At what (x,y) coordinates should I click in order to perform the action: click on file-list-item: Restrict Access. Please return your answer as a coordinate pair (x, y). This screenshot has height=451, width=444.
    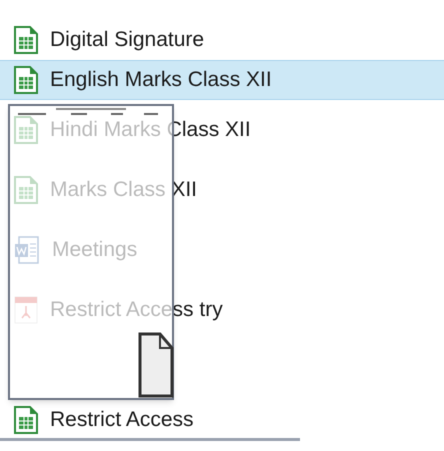
    Looking at the image, I should click on (222, 420).